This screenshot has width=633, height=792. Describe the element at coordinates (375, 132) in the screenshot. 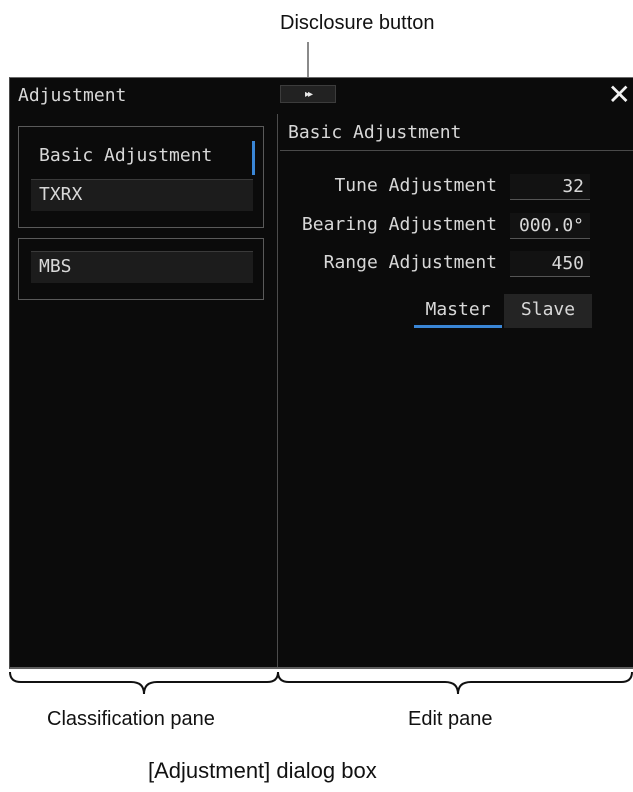

I see `edit-pane-title: Basic Adjustment` at that location.